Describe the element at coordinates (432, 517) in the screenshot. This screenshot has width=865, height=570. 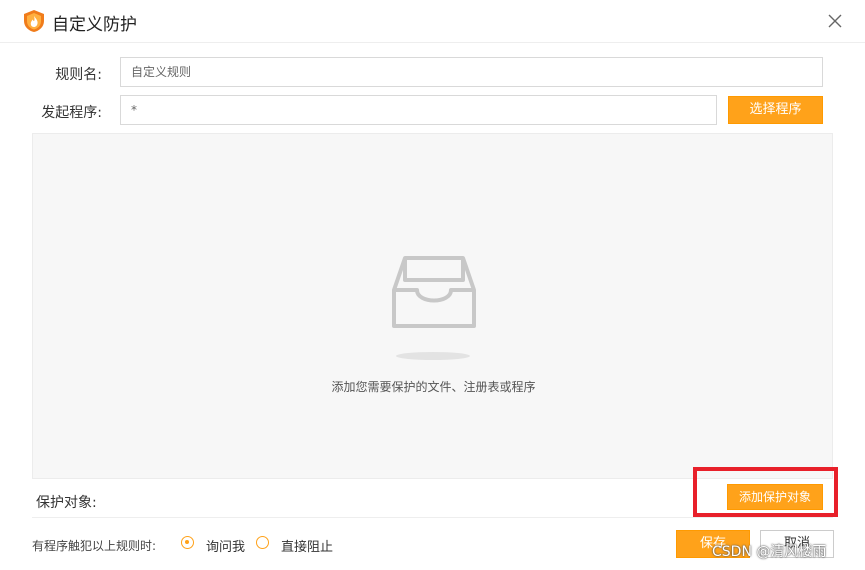
I see `footer-divider` at that location.